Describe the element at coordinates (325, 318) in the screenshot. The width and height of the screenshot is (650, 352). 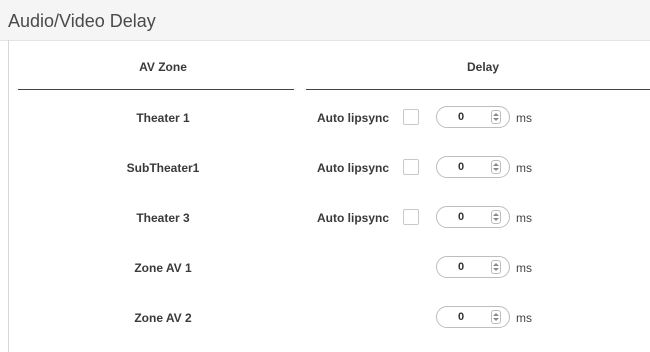
I see `table-row: Zone AV 2 0 ms` at that location.